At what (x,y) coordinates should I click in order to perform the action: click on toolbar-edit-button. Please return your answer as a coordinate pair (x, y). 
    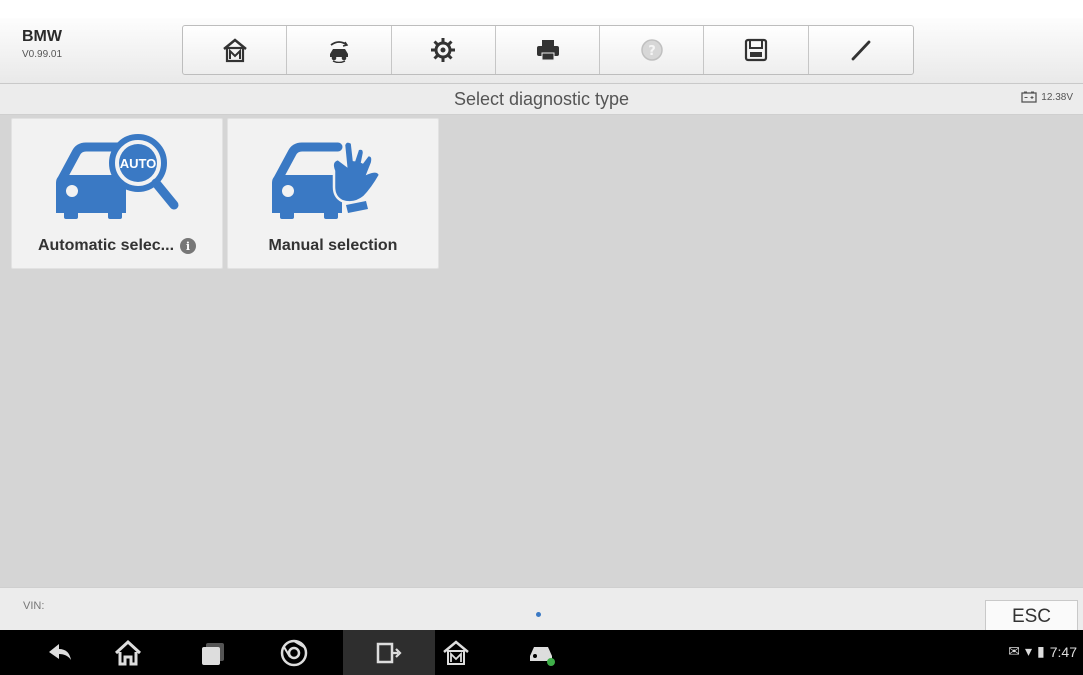
    Looking at the image, I should click on (861, 50).